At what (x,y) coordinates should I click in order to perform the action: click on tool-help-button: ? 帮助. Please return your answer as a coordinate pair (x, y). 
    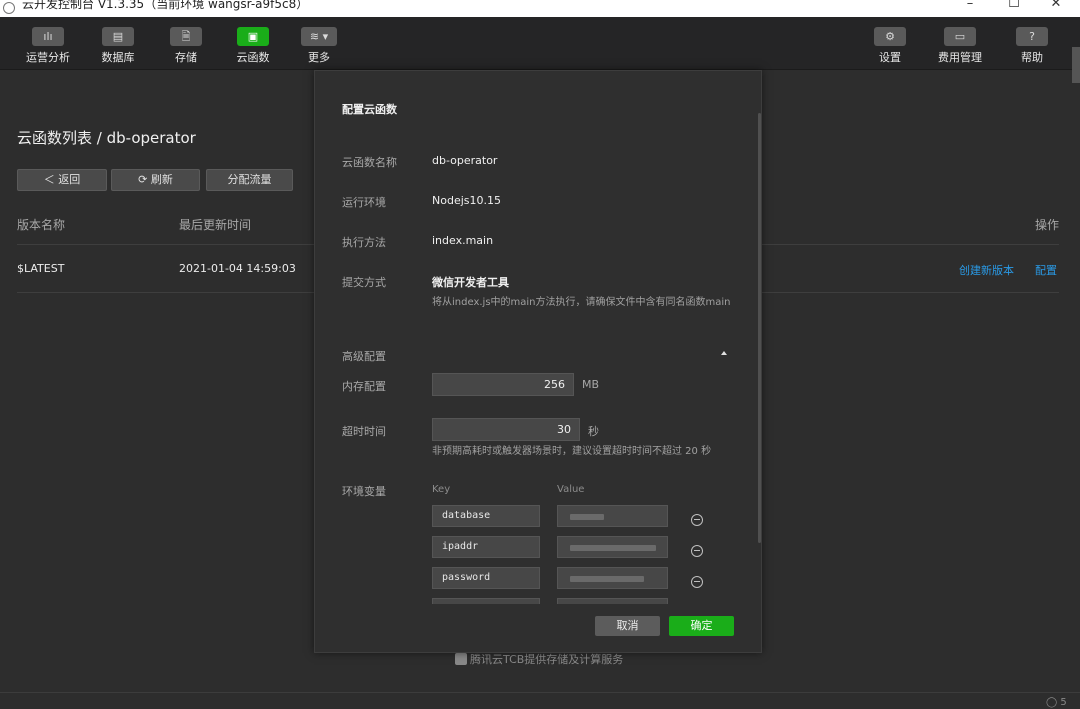
    Looking at the image, I should click on (1032, 46).